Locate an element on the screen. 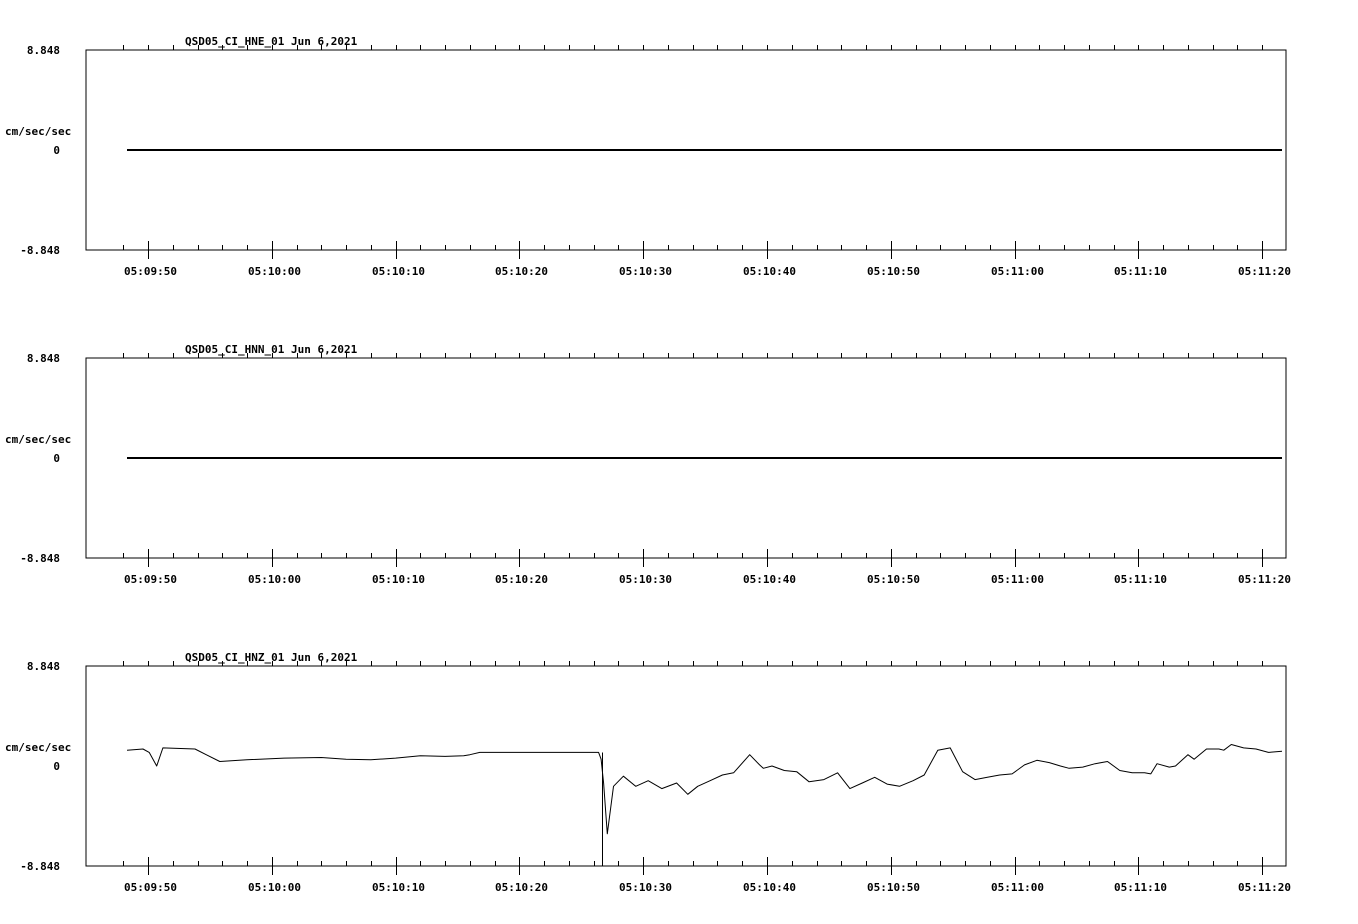  chart-title: QSD05_CI_HNZ_01 Jun 6,2021 is located at coordinates (271, 657).